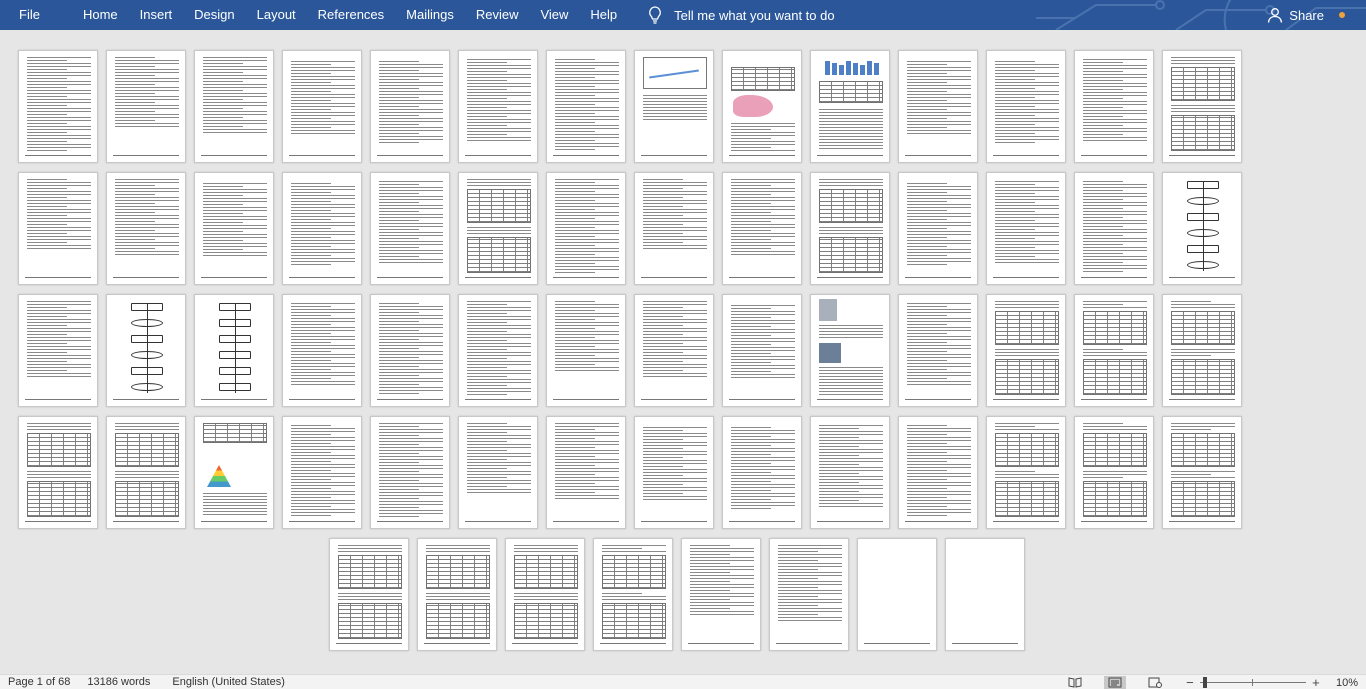  Describe the element at coordinates (1316, 682) in the screenshot. I see `zoom-in-button: +` at that location.